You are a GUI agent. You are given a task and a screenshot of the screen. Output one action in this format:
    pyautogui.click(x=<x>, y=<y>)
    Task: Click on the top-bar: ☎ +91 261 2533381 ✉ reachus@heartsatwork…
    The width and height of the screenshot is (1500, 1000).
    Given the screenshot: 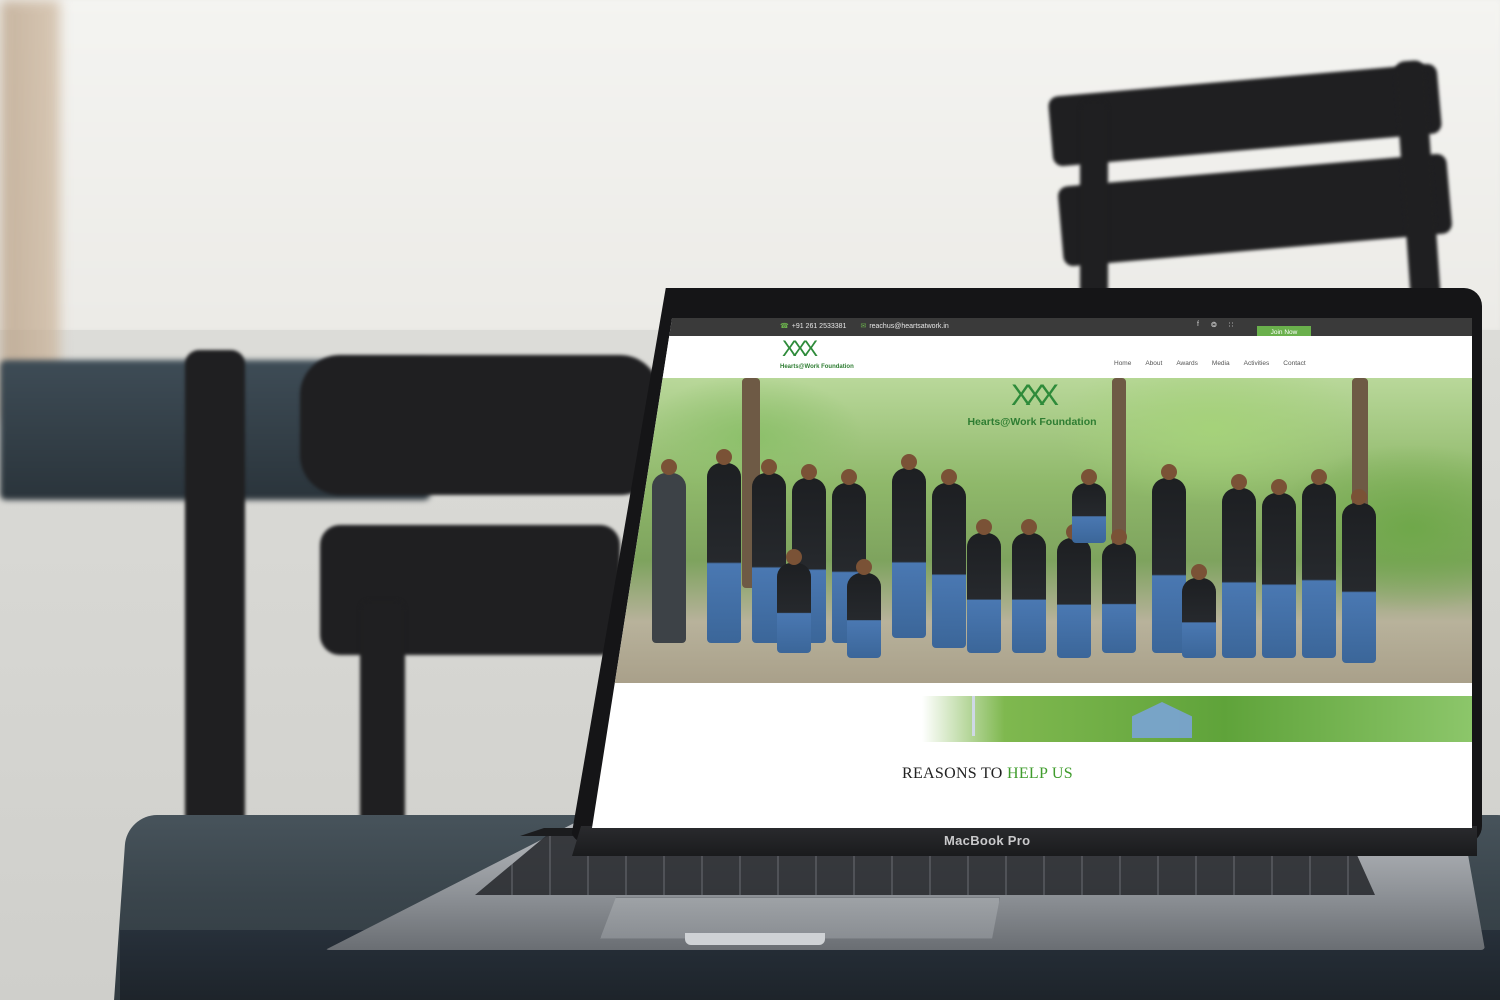 What is the action you would take?
    pyautogui.click(x=1032, y=327)
    